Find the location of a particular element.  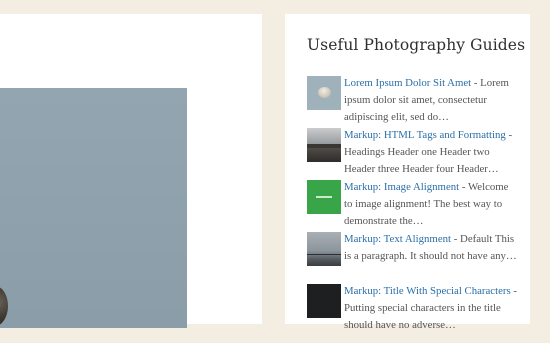

post-link: Markup: HTML Tags and Formatting is located at coordinates (425, 135).